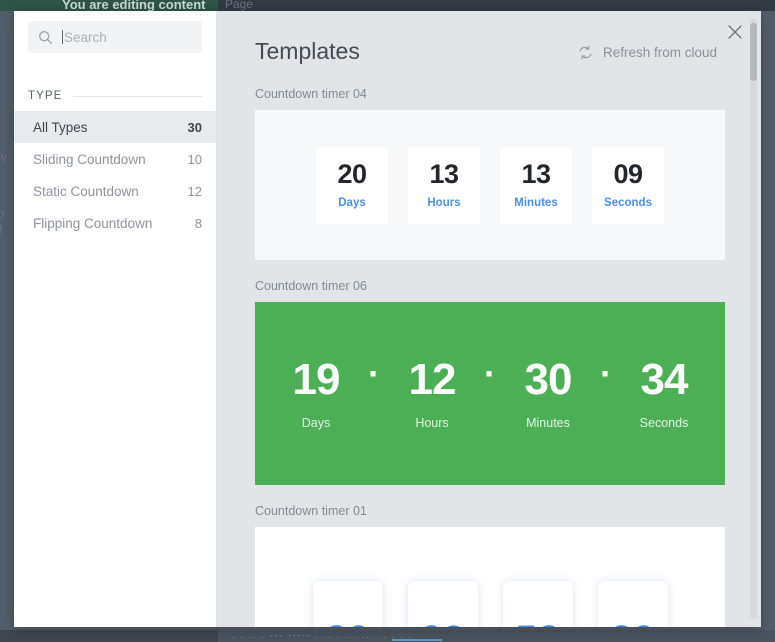  I want to click on app-topbar: You are editing content Page, so click(387, 5).